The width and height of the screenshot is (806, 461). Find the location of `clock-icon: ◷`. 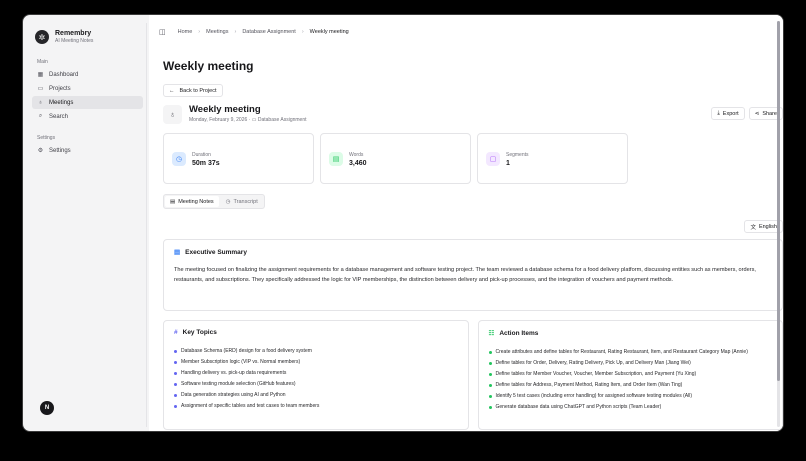

clock-icon: ◷ is located at coordinates (228, 201).